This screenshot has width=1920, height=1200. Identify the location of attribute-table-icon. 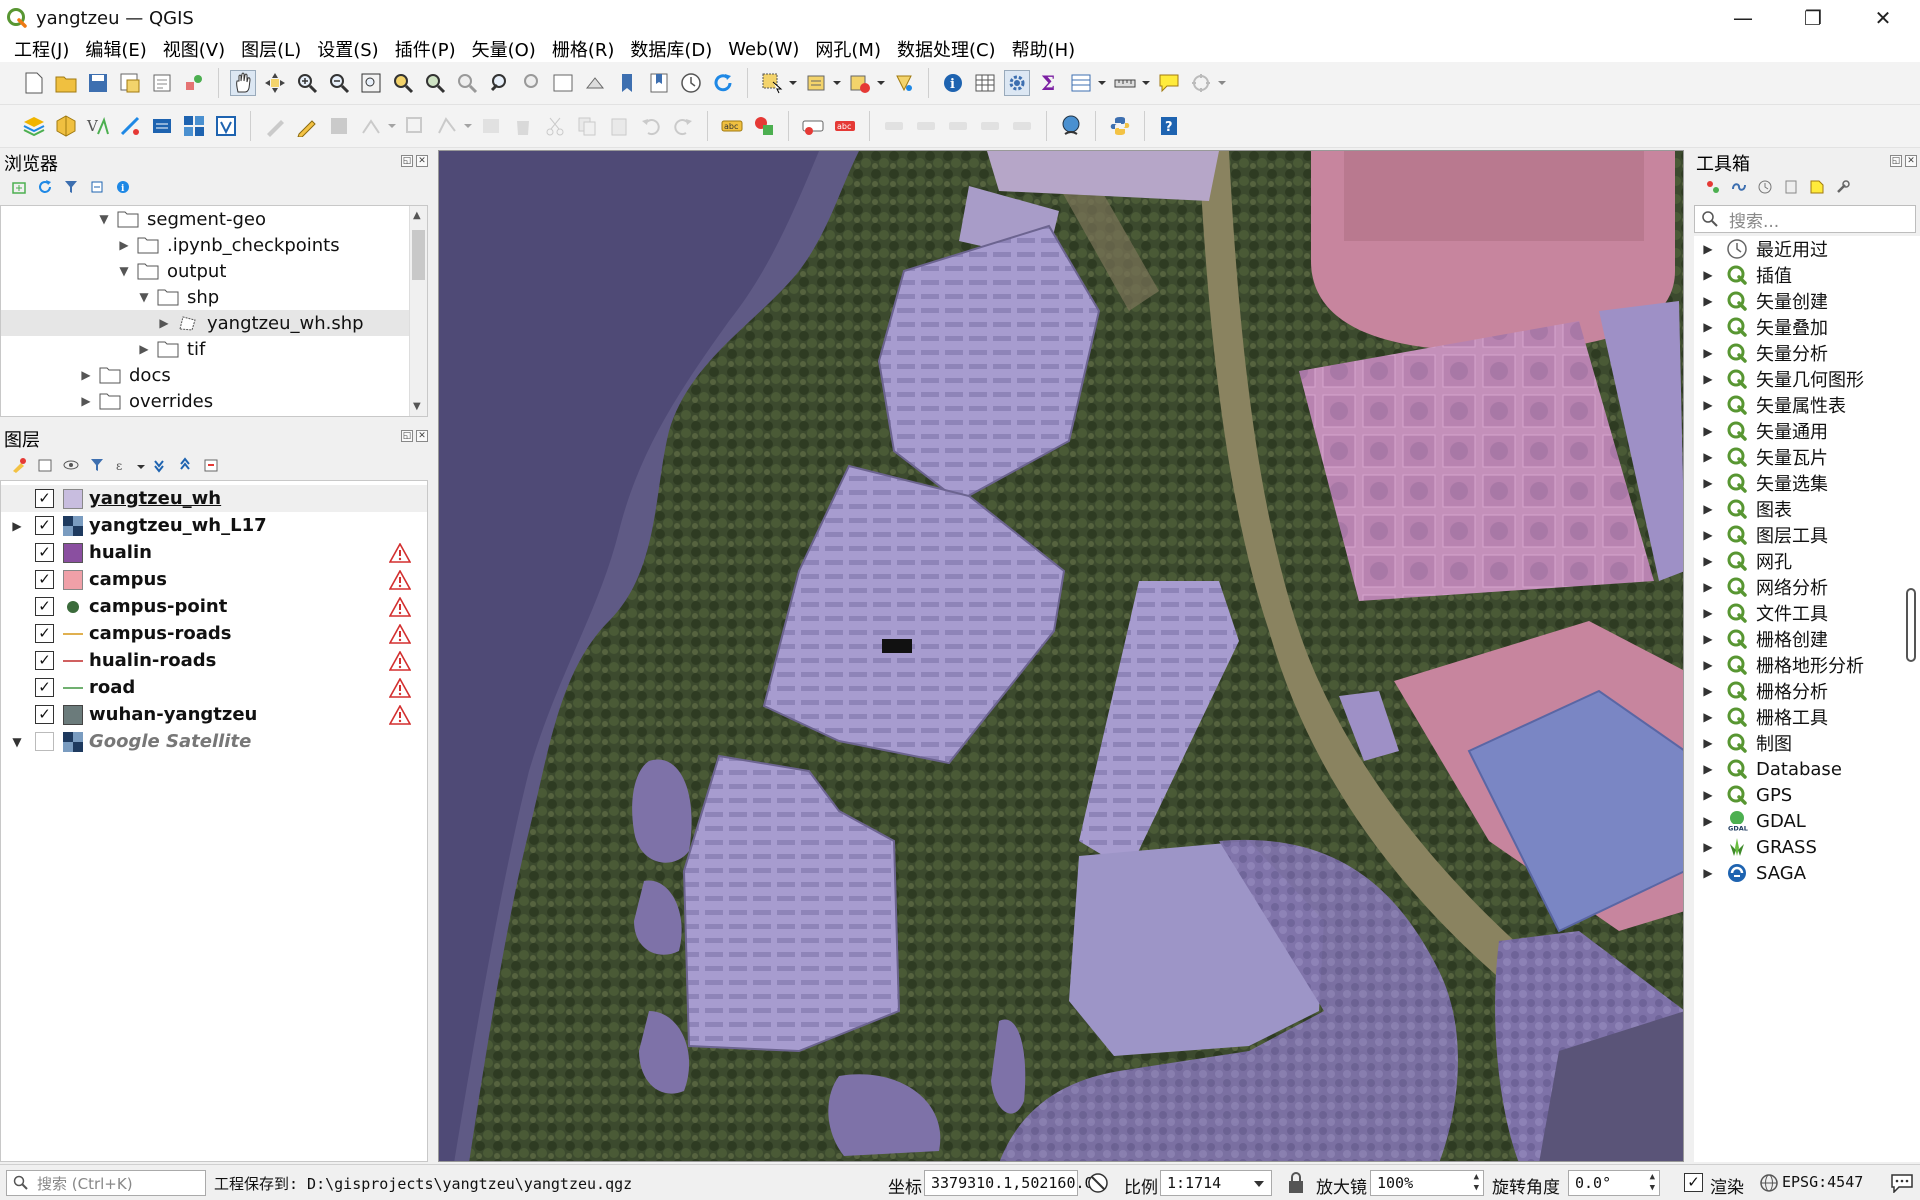
(985, 83).